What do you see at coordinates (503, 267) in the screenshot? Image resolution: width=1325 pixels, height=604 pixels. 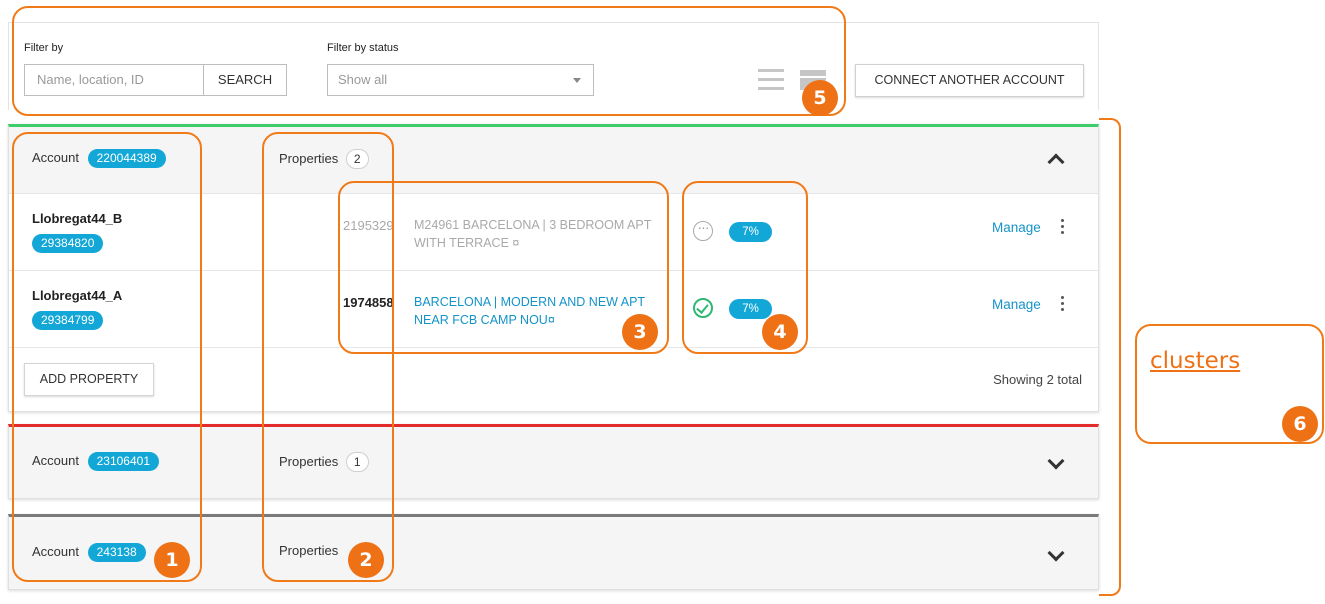 I see `annotation-box-titles` at bounding box center [503, 267].